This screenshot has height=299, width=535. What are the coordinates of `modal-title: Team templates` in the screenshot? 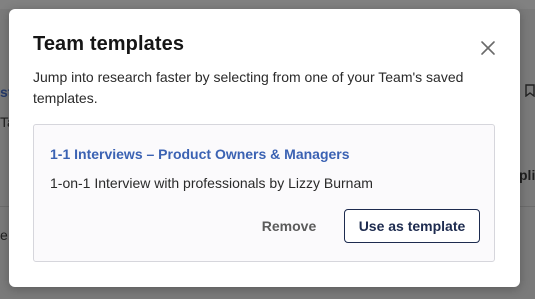 It's located at (109, 44).